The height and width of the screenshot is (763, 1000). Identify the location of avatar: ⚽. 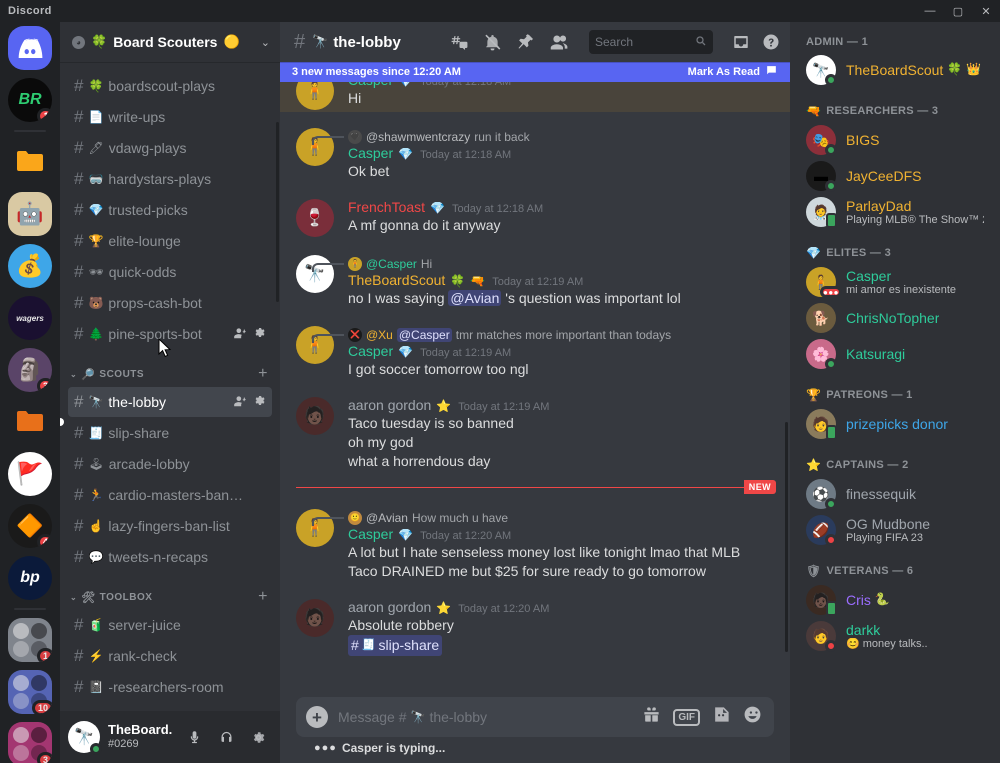
(821, 494).